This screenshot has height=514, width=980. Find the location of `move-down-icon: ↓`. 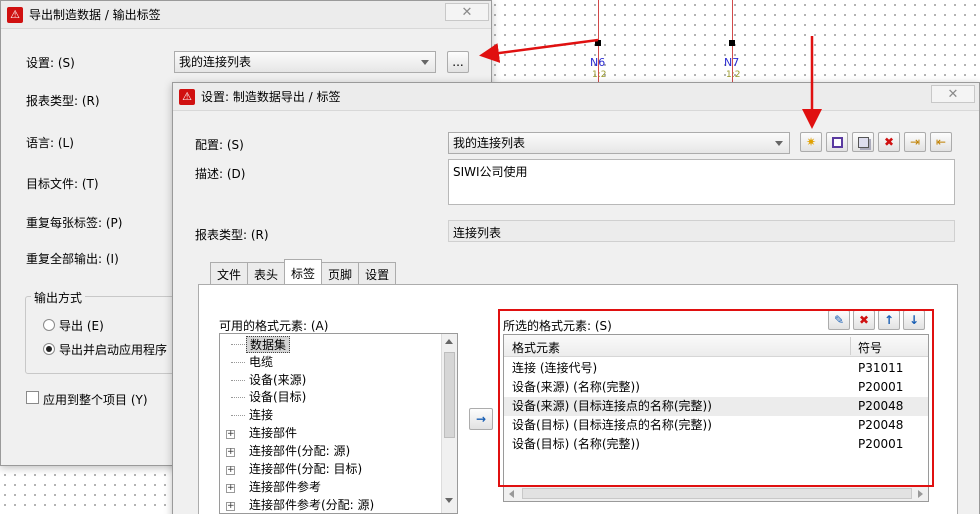

move-down-icon: ↓ is located at coordinates (914, 320).